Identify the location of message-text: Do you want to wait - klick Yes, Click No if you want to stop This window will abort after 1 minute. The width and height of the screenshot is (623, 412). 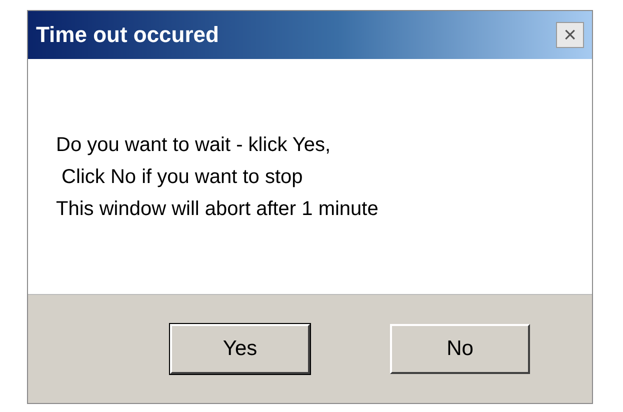
(217, 177).